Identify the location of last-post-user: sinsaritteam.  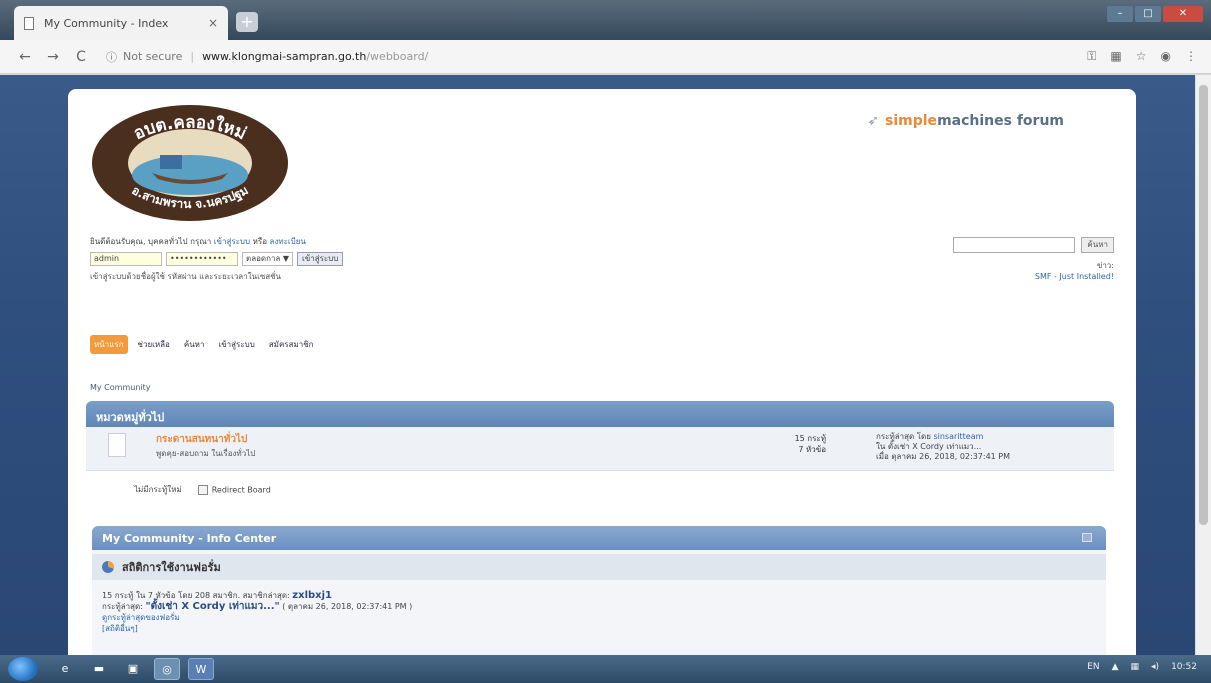
(958, 436).